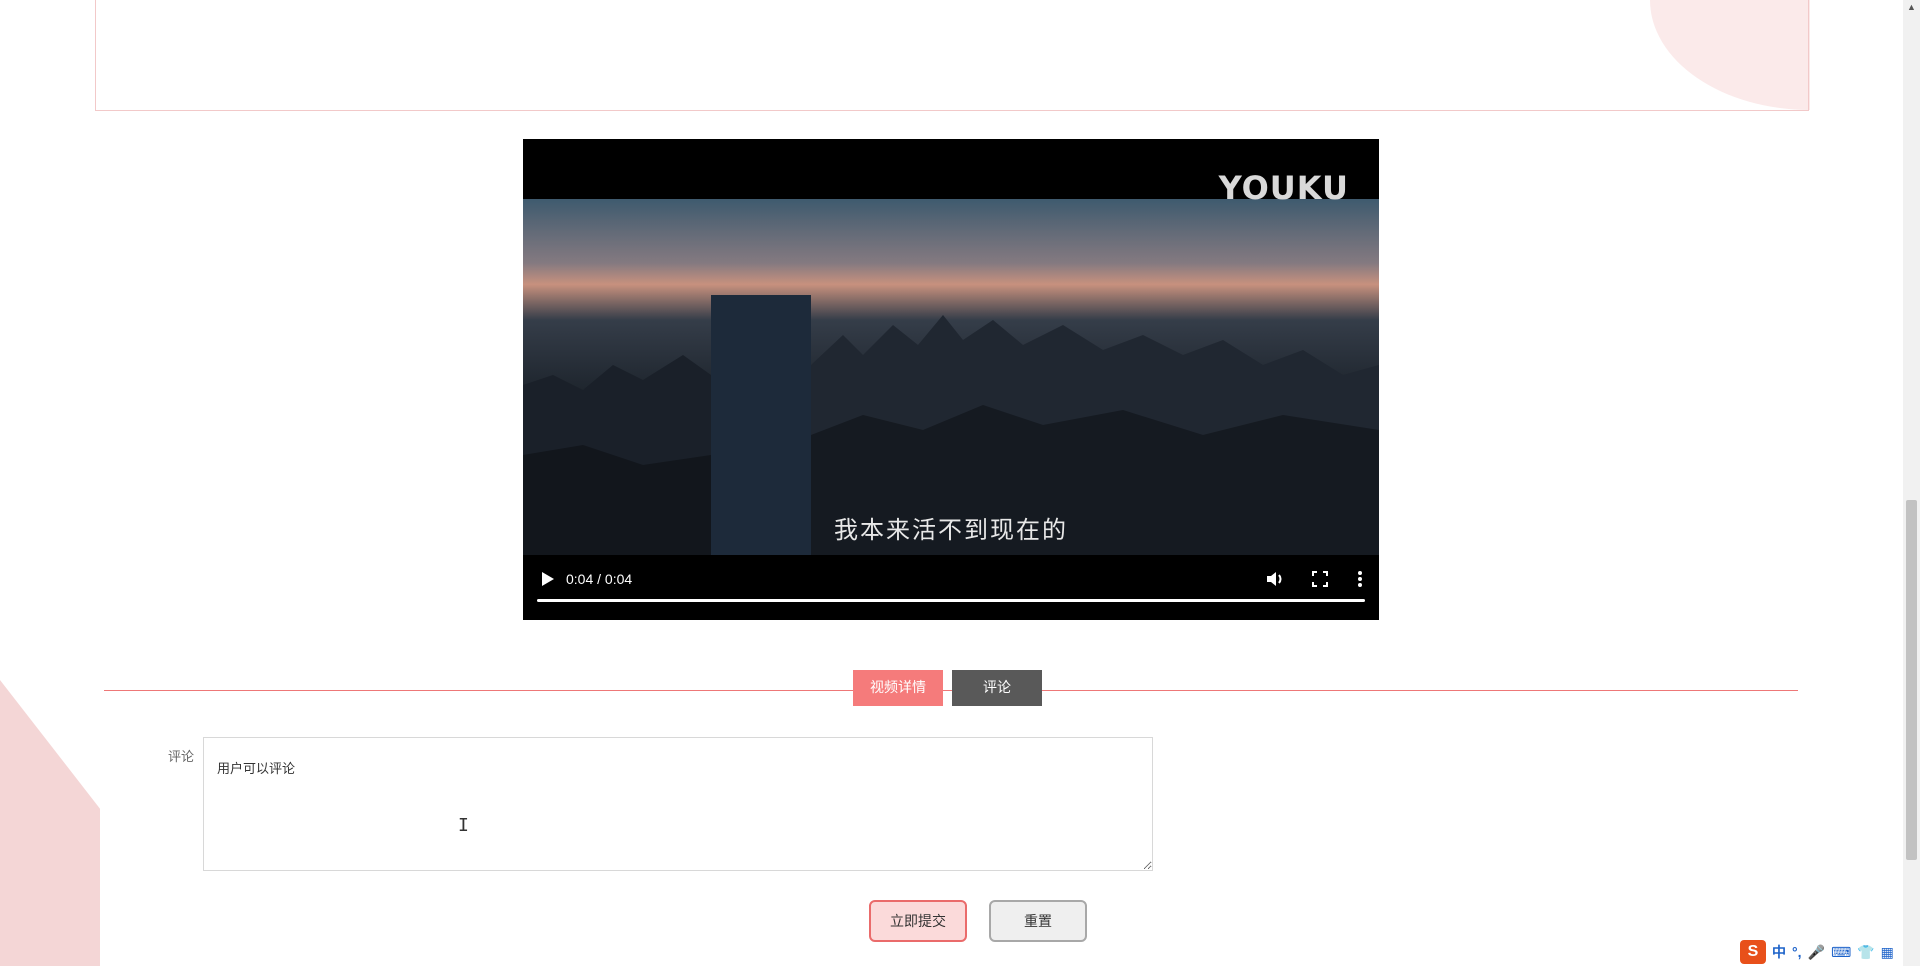 This screenshot has height=966, width=1920. I want to click on ime-chinese-mode: 中, so click(1779, 952).